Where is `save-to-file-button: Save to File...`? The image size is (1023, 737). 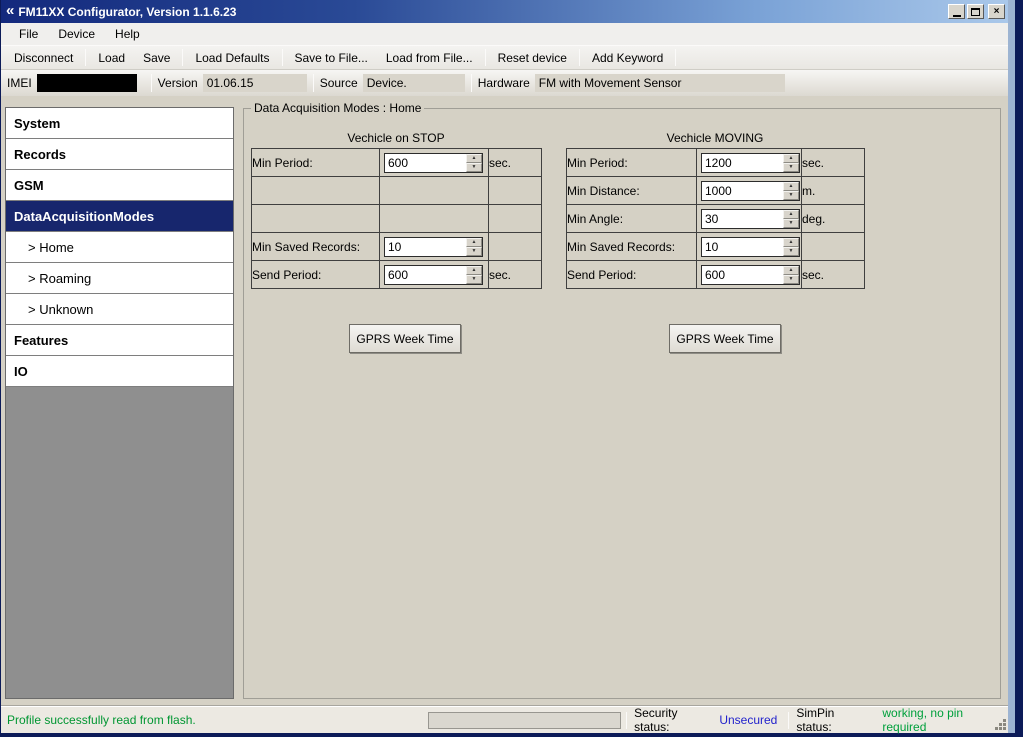
save-to-file-button: Save to File... is located at coordinates (331, 58).